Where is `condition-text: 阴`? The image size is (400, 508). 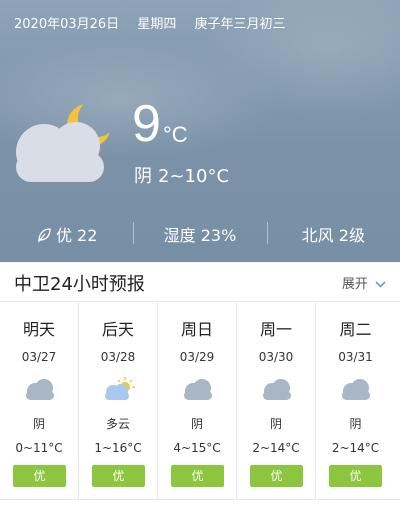 condition-text: 阴 is located at coordinates (143, 176).